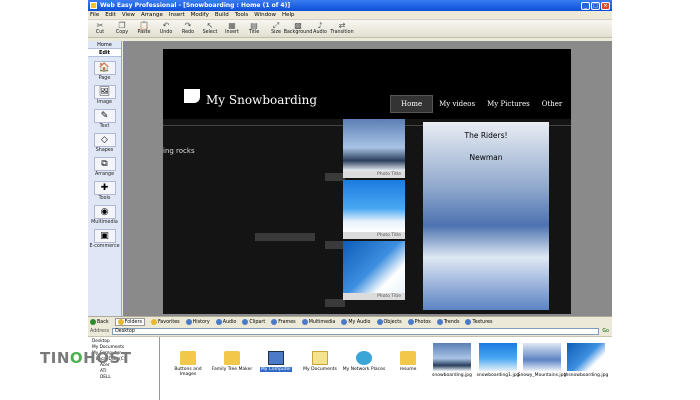 The height and width of the screenshot is (400, 700). I want to click on nav-my-pictures: My Pictures, so click(508, 104).